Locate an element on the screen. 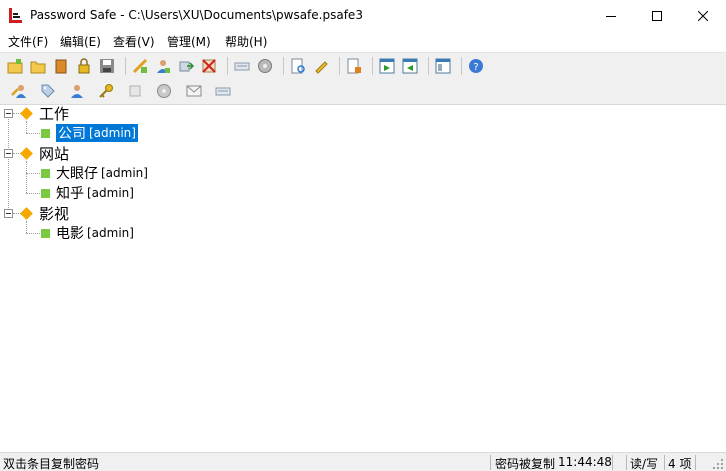  tree-entry-company: 公司 [admin] is located at coordinates (89, 133).